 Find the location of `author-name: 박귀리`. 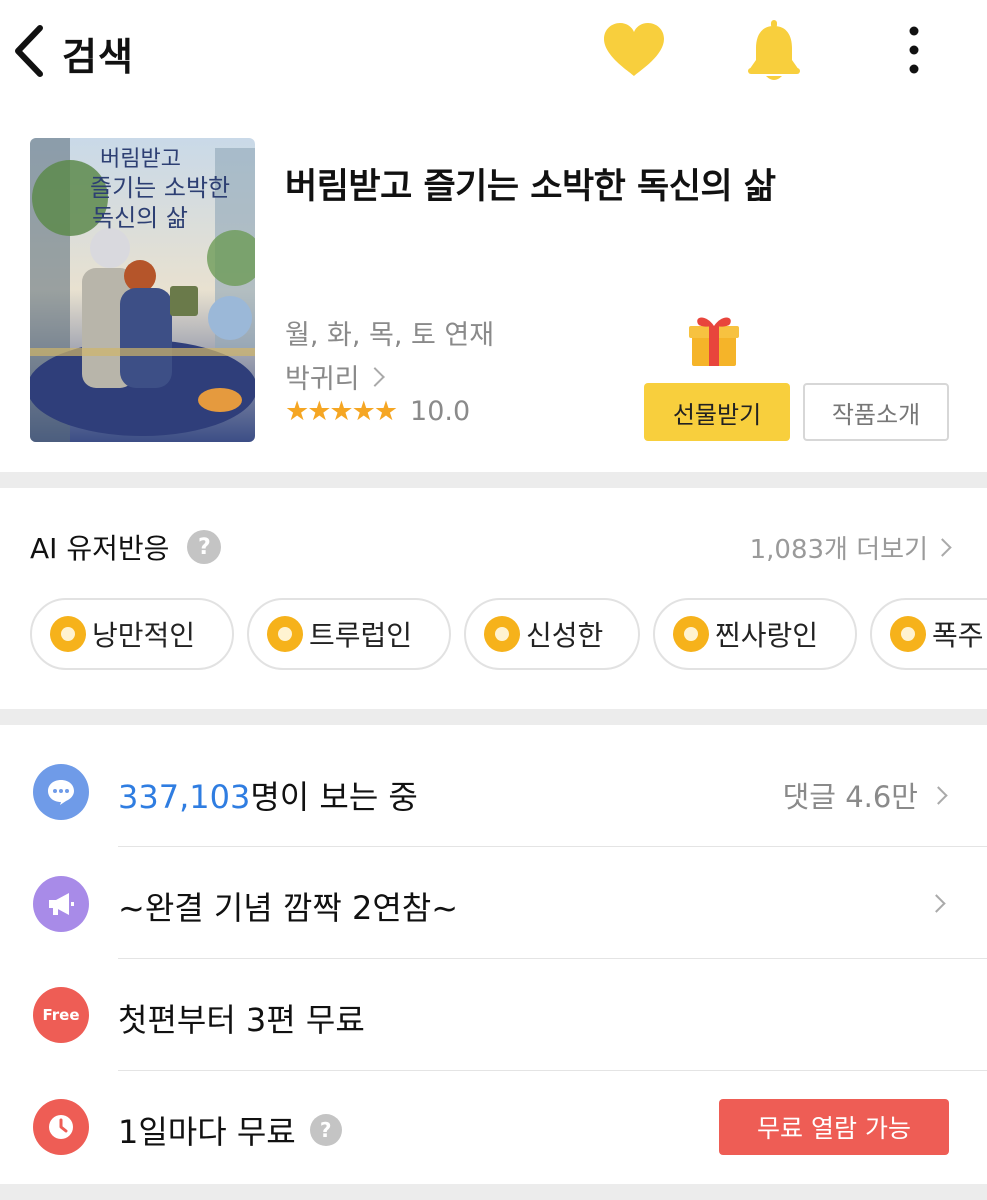

author-name: 박귀리 is located at coordinates (322, 379).